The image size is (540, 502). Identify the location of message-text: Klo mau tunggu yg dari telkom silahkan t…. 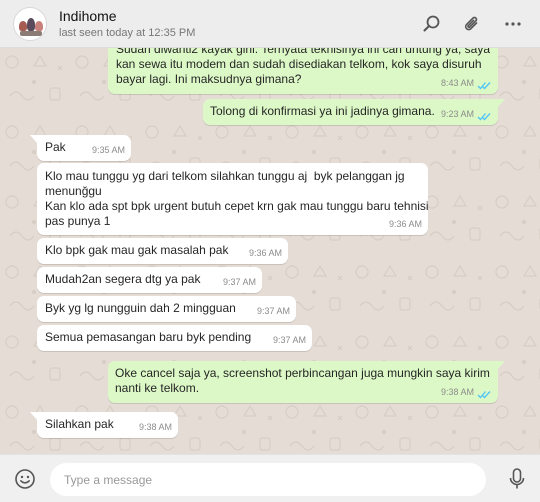
(237, 198).